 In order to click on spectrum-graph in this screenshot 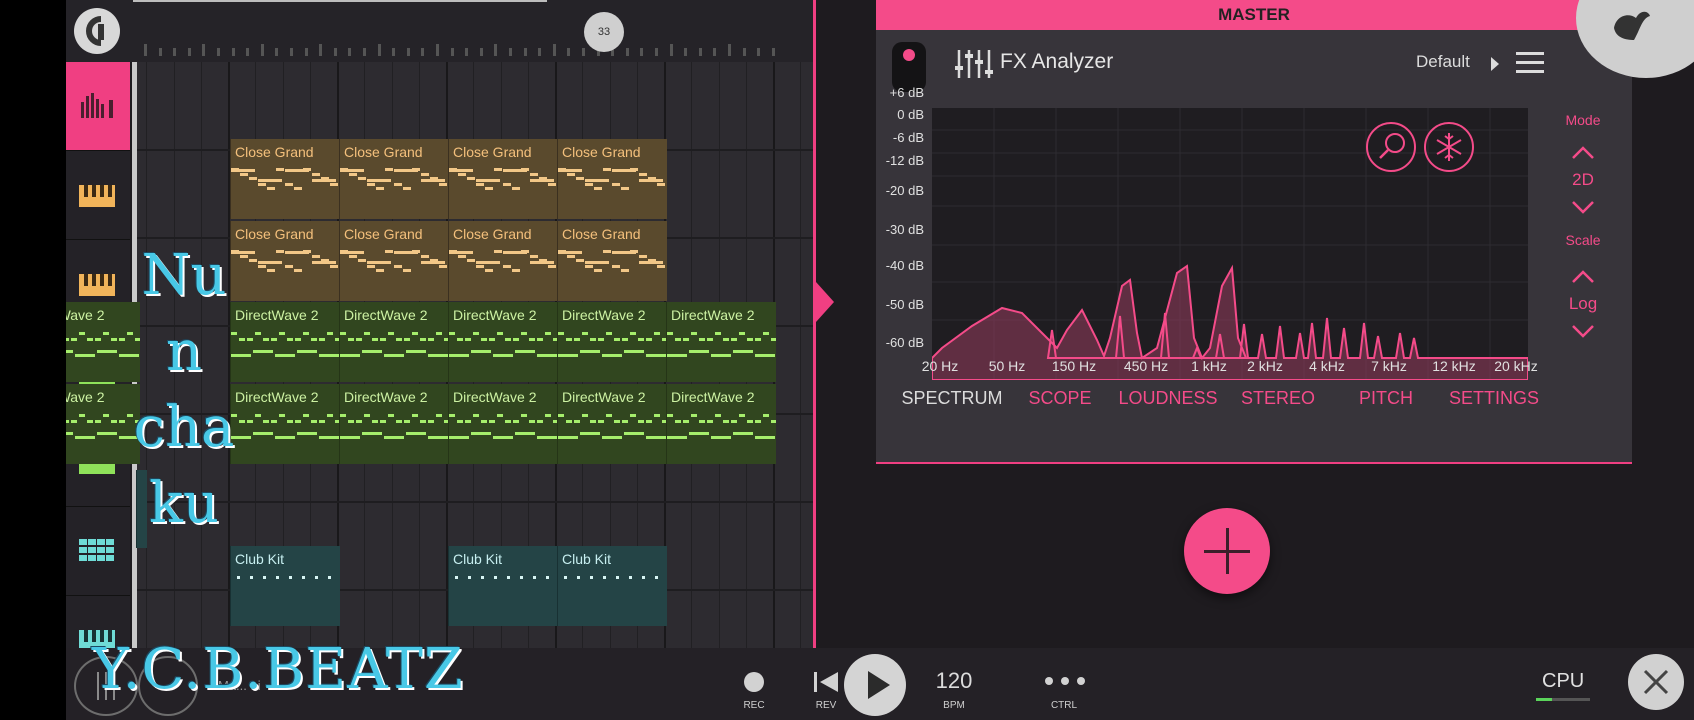, I will do `click(1230, 244)`.